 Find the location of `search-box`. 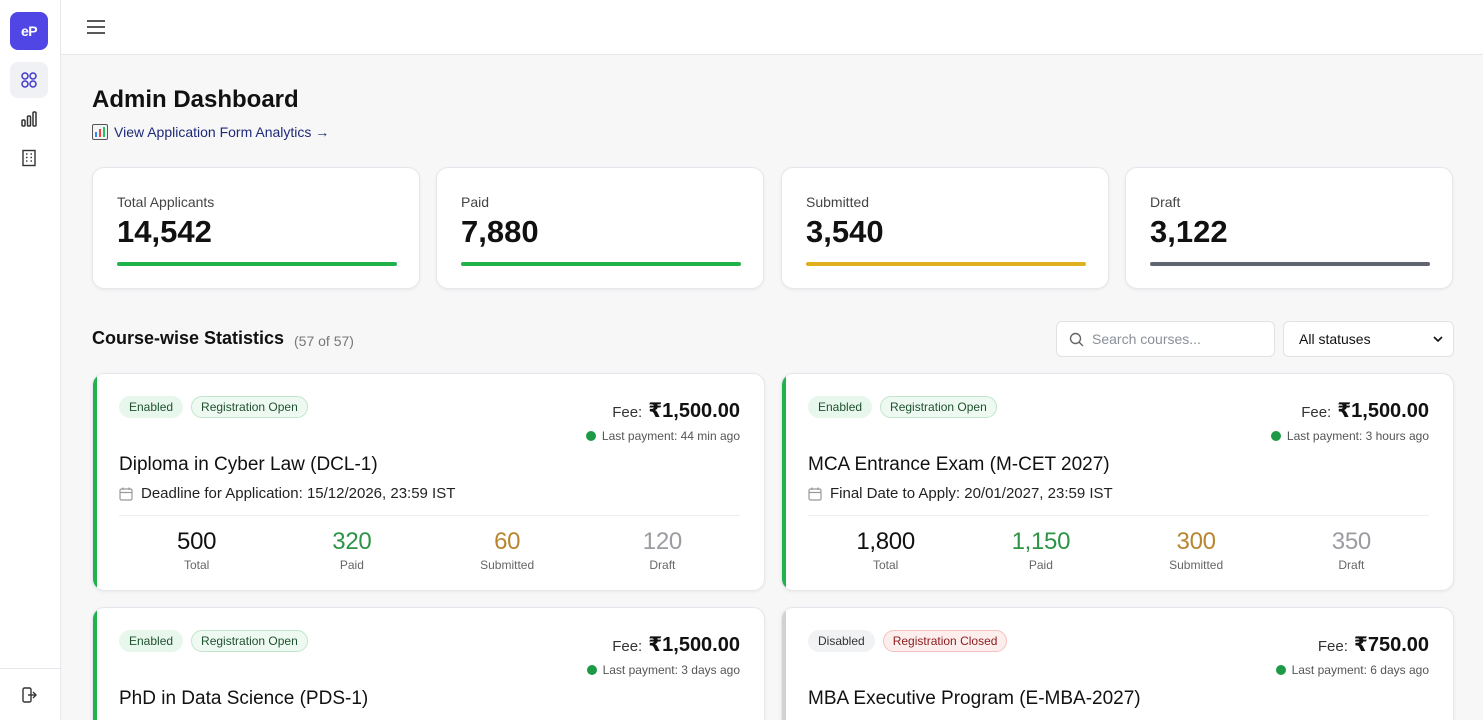

search-box is located at coordinates (1165, 339).